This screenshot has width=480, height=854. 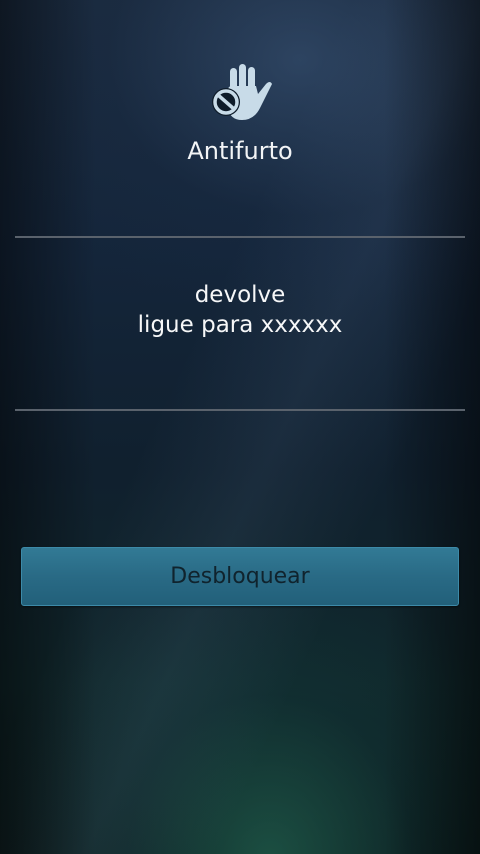 I want to click on app-header: Antifurto, so click(x=240, y=114).